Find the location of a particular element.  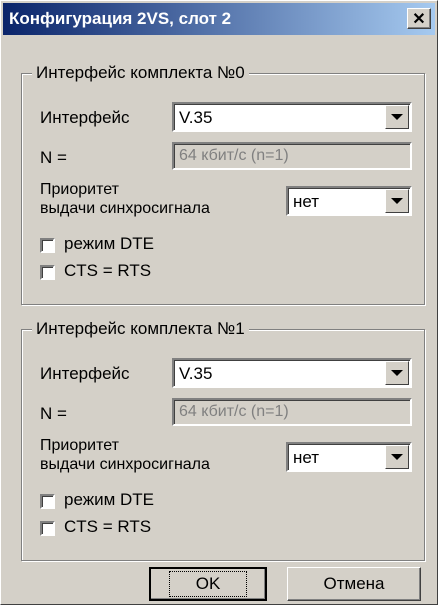

priority-label-line2-1: выдачи синхросигнала is located at coordinates (125, 464).